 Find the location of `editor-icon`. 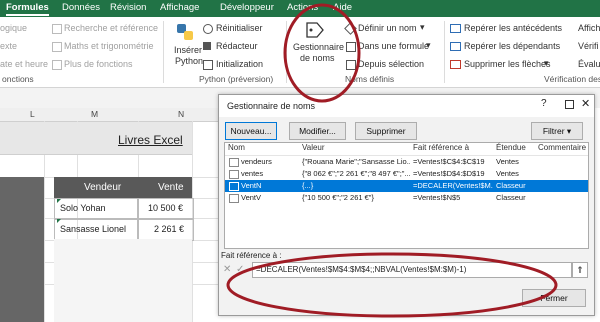

editor-icon is located at coordinates (207, 46).